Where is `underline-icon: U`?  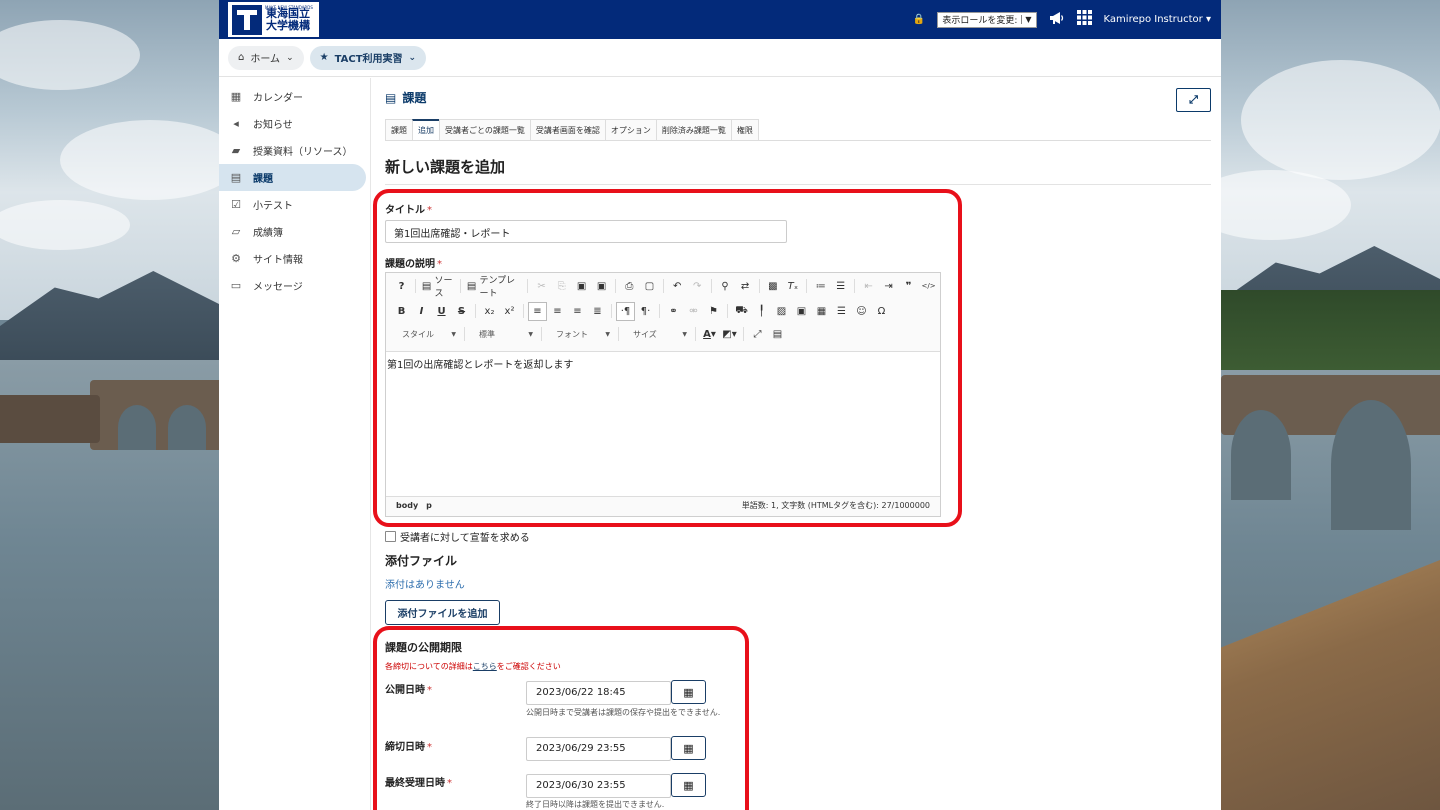 underline-icon: U is located at coordinates (441, 311).